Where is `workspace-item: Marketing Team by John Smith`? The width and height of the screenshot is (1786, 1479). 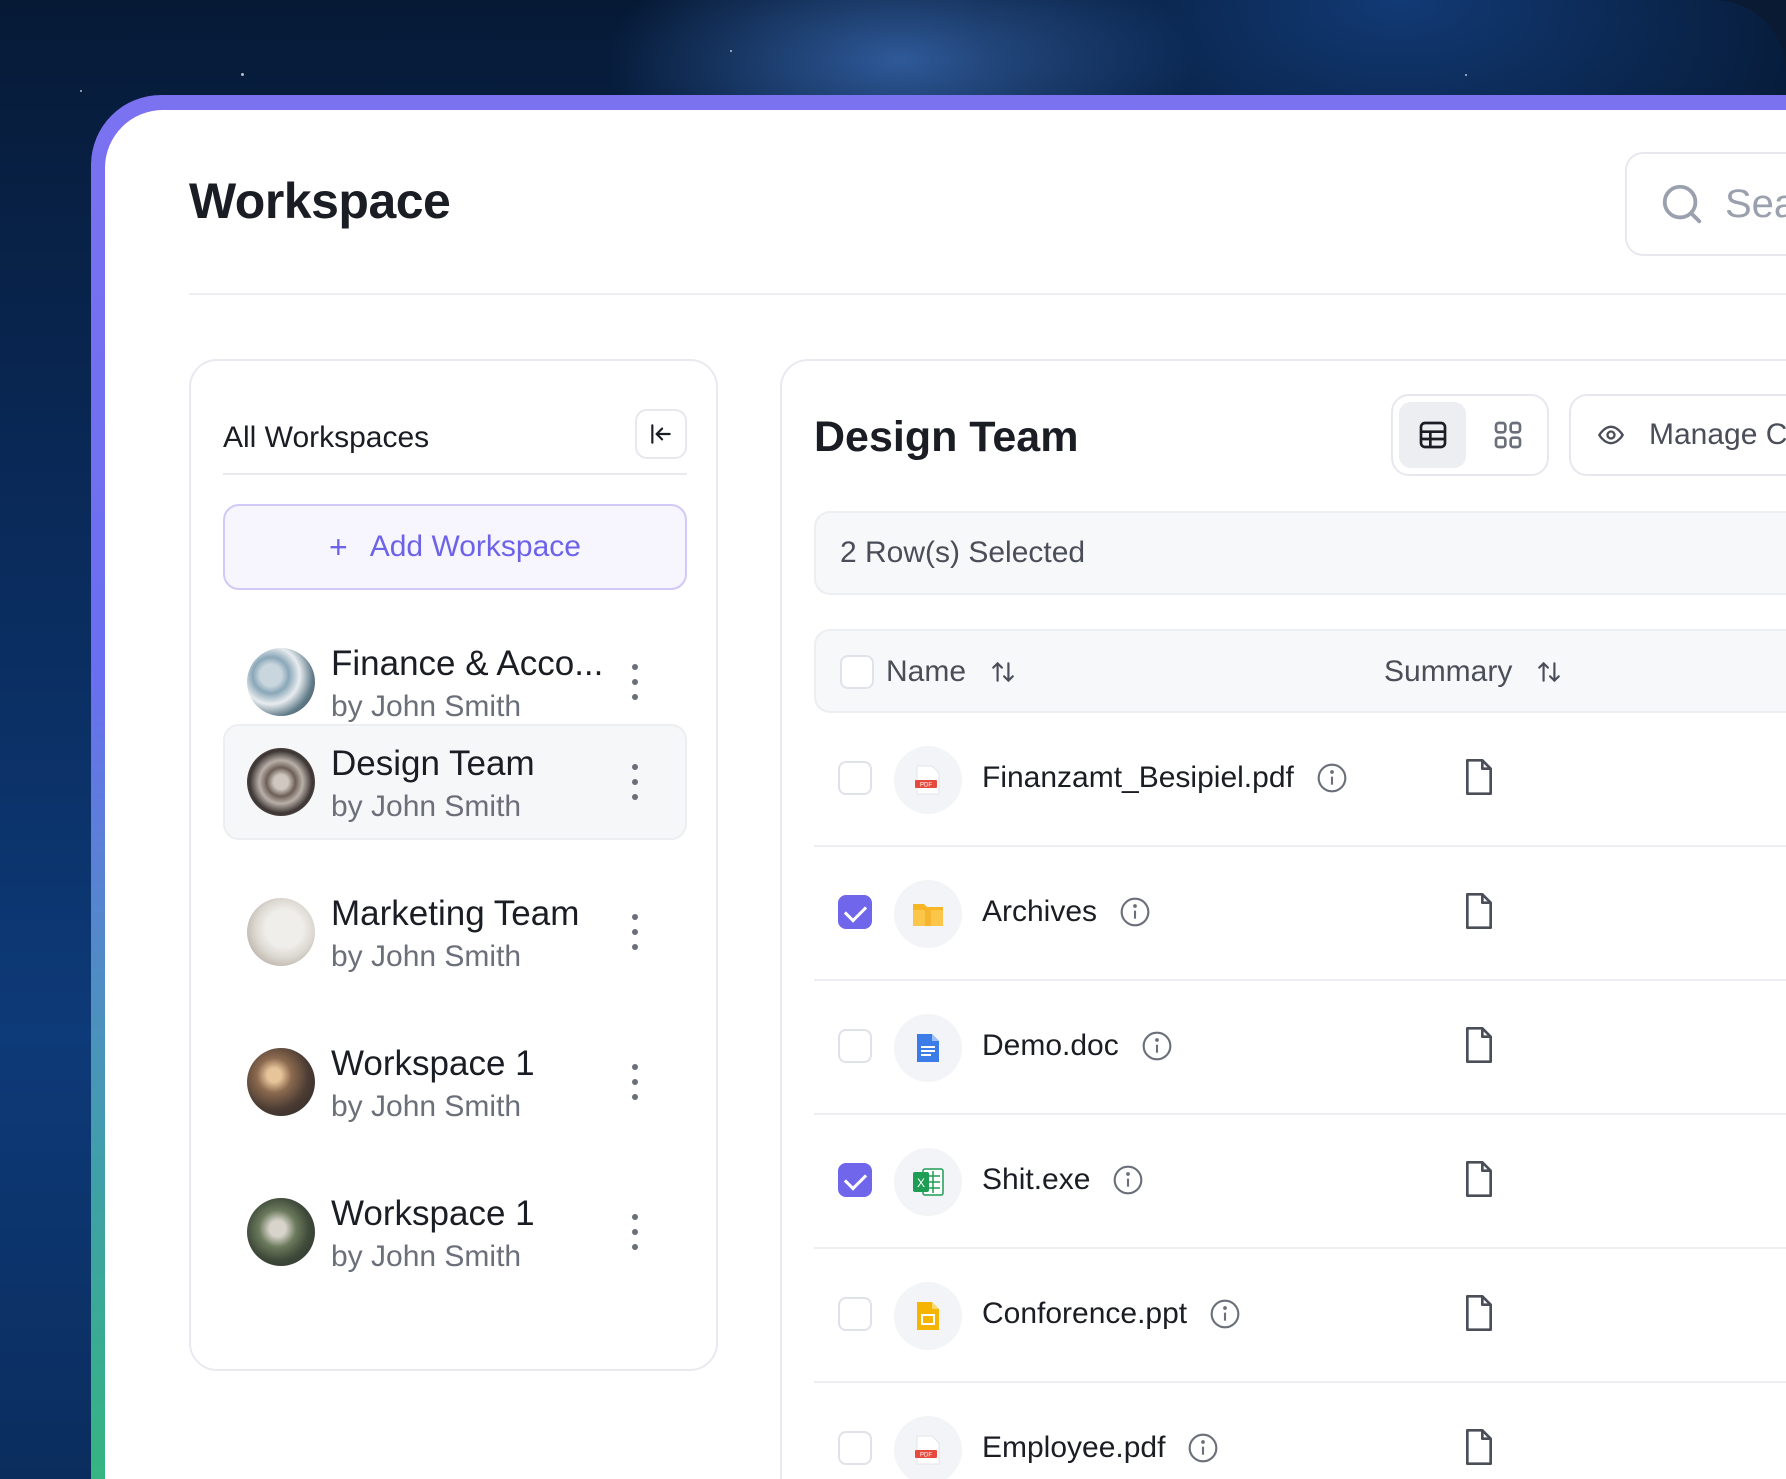 workspace-item: Marketing Team by John Smith is located at coordinates (455, 932).